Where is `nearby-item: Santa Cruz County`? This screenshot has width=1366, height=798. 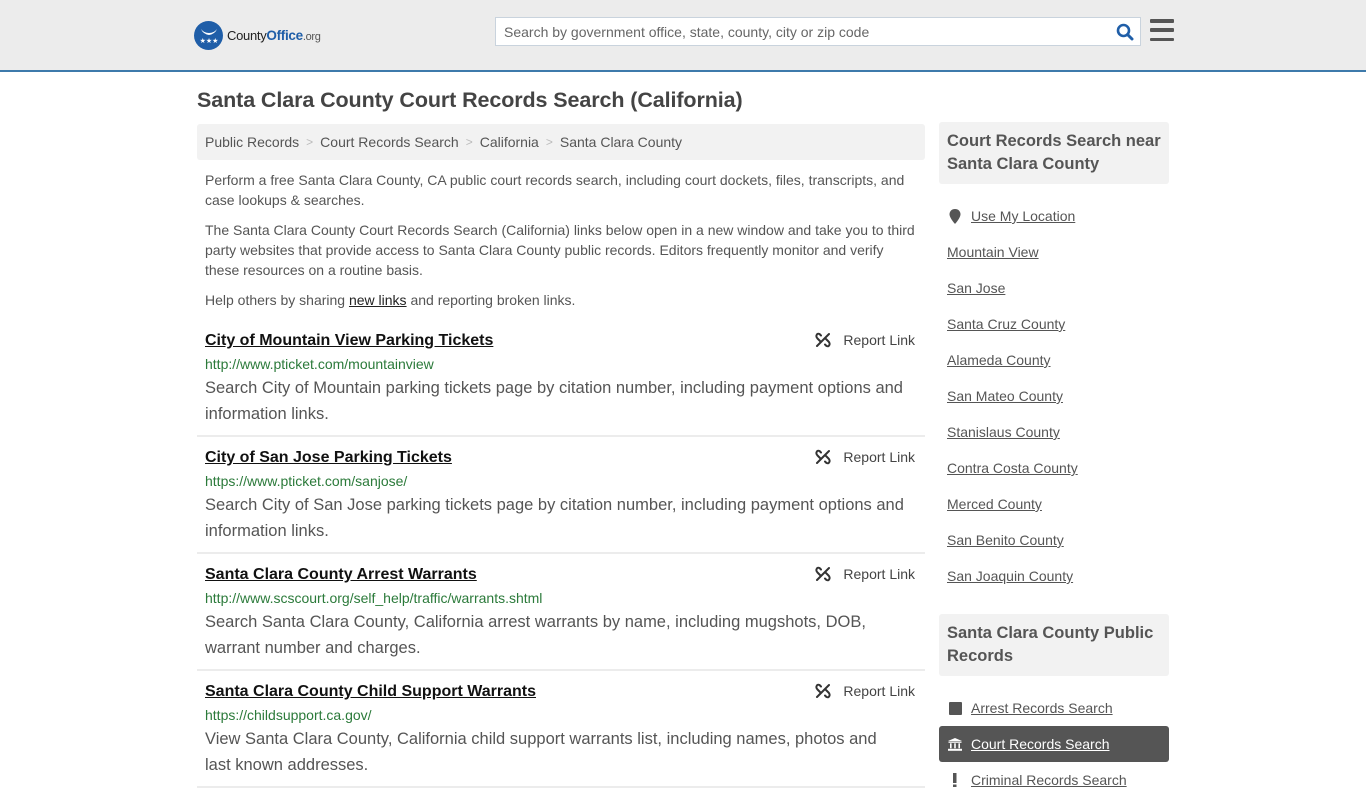
nearby-item: Santa Cruz County is located at coordinates (1054, 324).